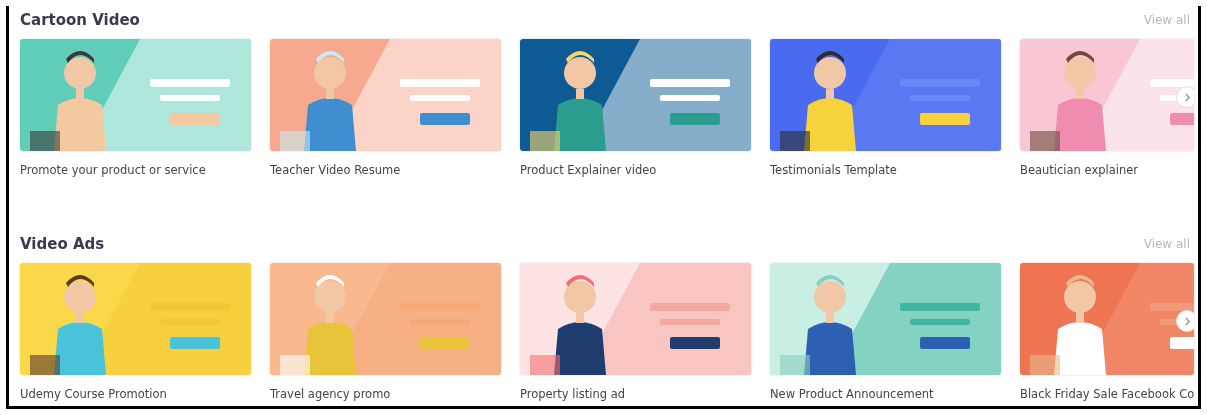  What do you see at coordinates (135, 394) in the screenshot?
I see `card-caption: Udemy Course Promotion` at bounding box center [135, 394].